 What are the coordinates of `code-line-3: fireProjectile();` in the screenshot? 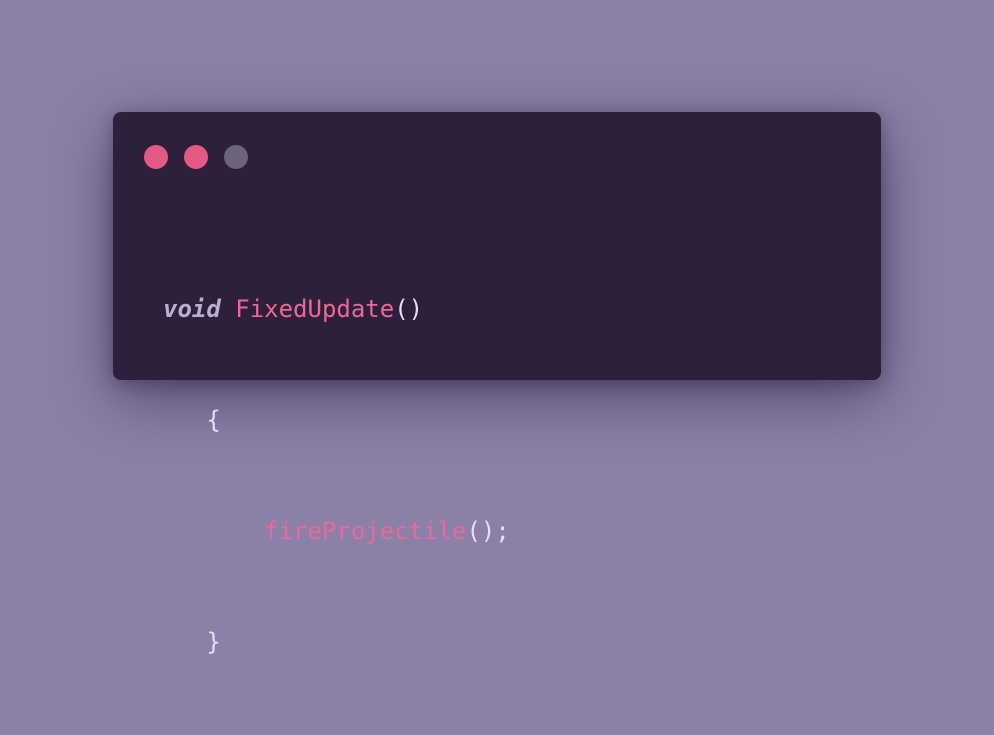 It's located at (336, 531).